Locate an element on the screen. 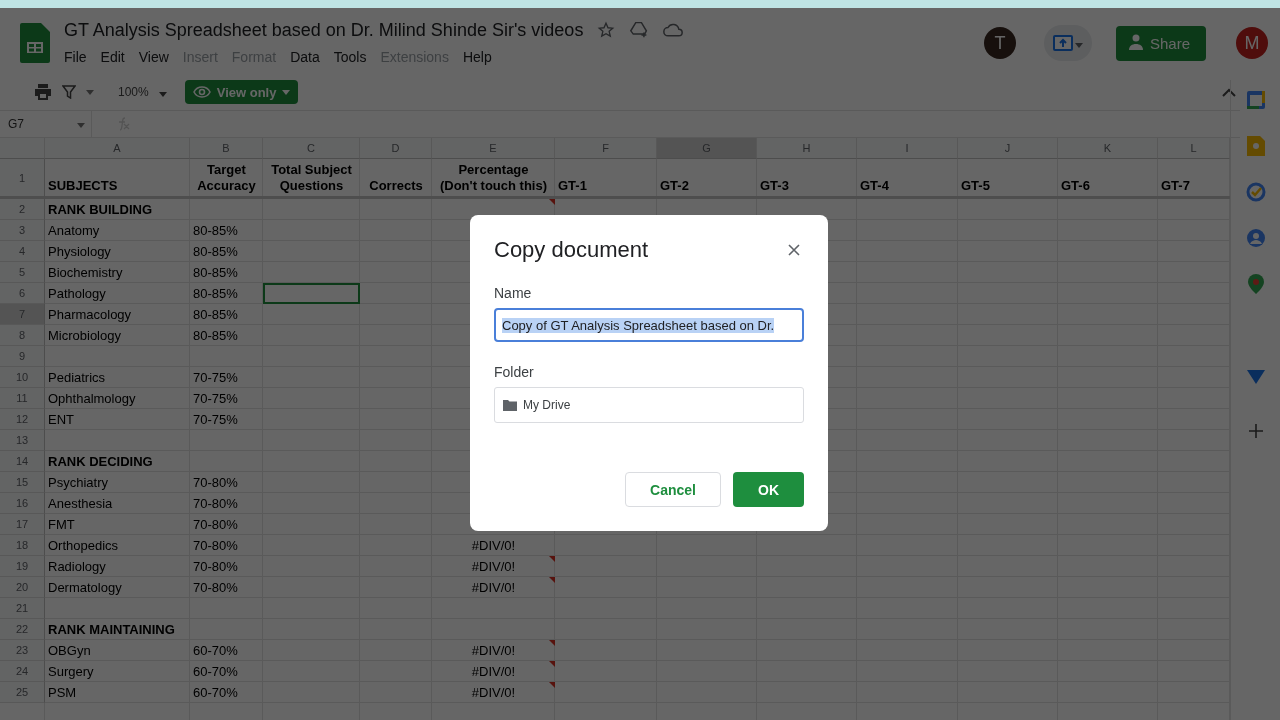 This screenshot has width=1280, height=720. calendar-icon is located at coordinates (1255, 100).